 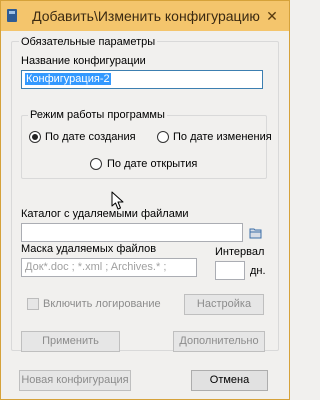 What do you see at coordinates (33, 304) in the screenshot?
I see `logging-checkbox` at bounding box center [33, 304].